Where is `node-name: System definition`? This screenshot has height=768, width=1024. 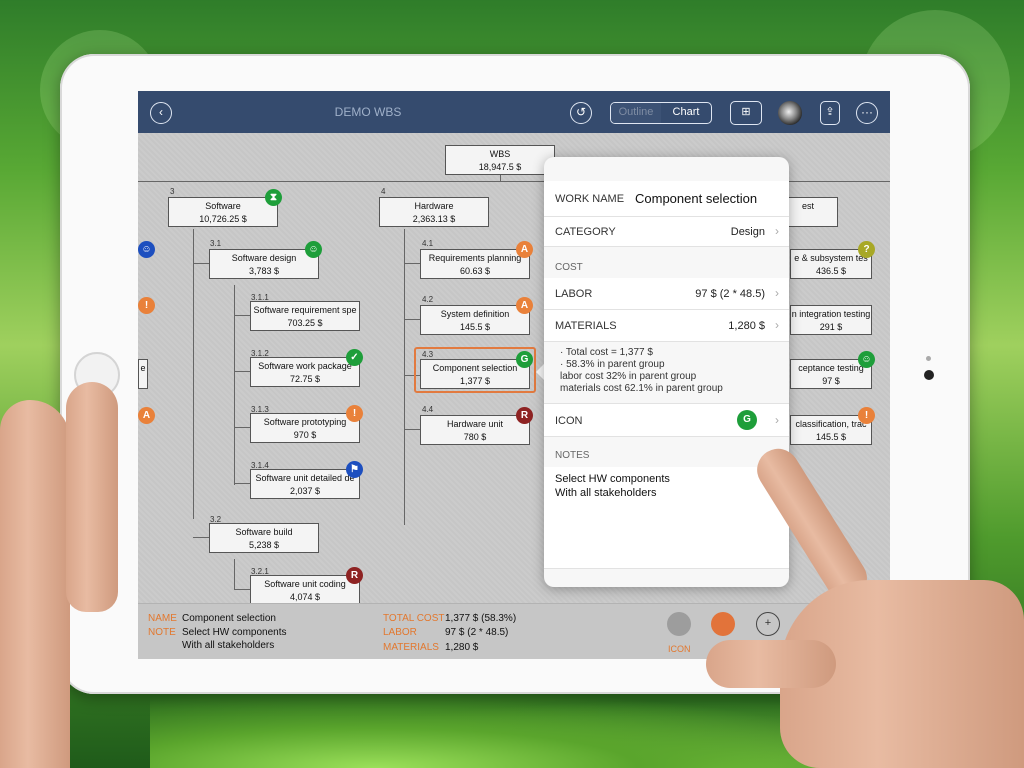 node-name: System definition is located at coordinates (475, 314).